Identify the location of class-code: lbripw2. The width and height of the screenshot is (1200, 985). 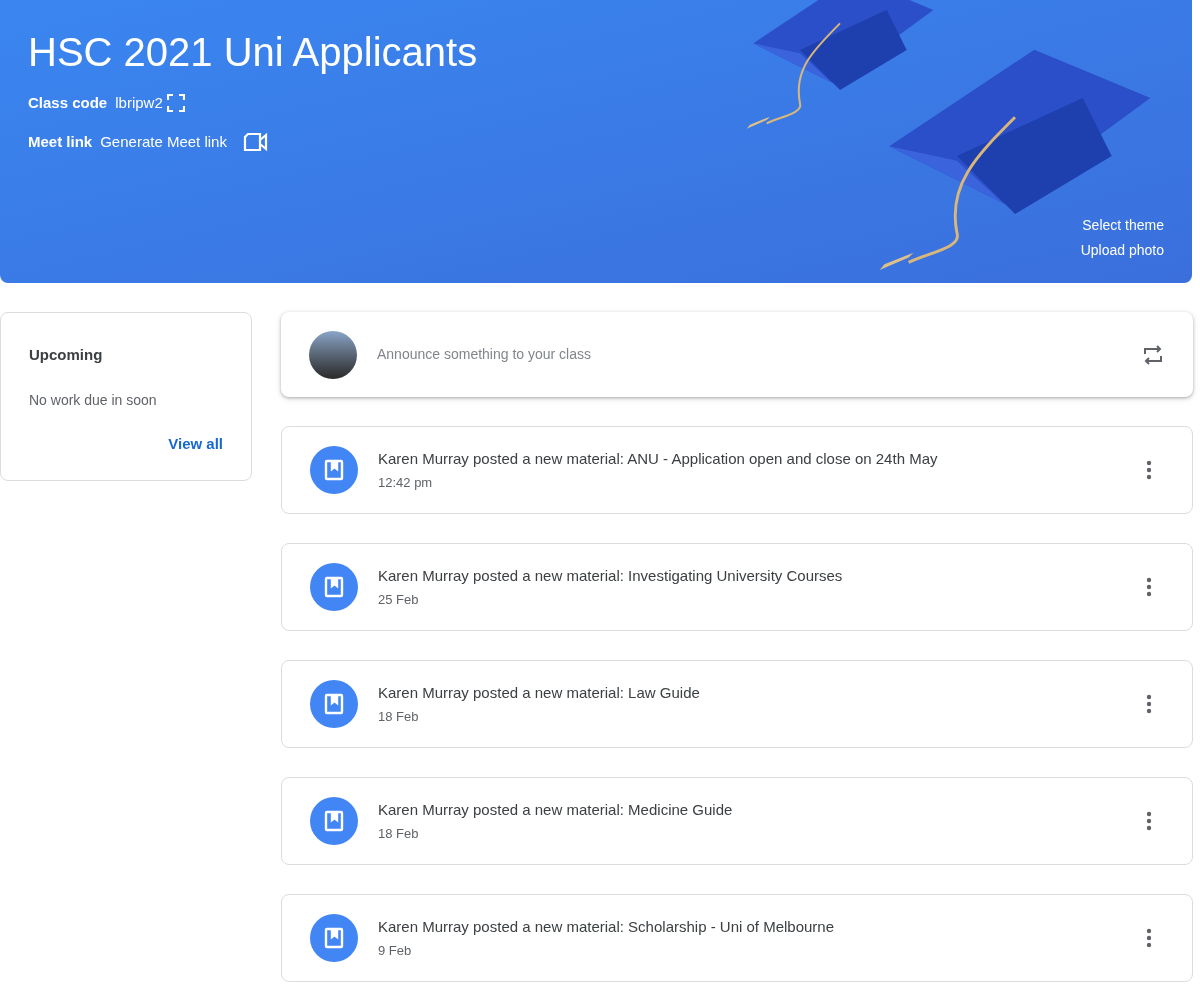
(139, 103).